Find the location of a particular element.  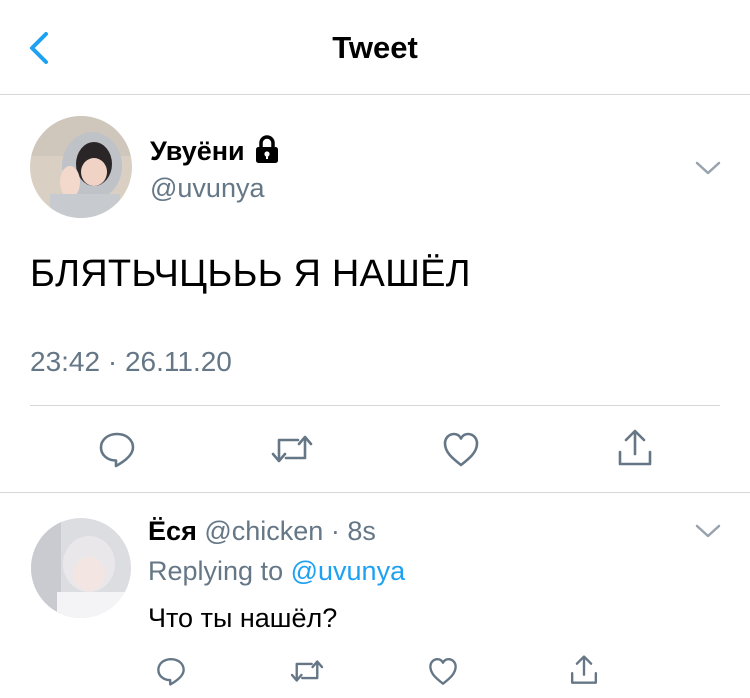

reply-reply-icon is located at coordinates (171, 671).